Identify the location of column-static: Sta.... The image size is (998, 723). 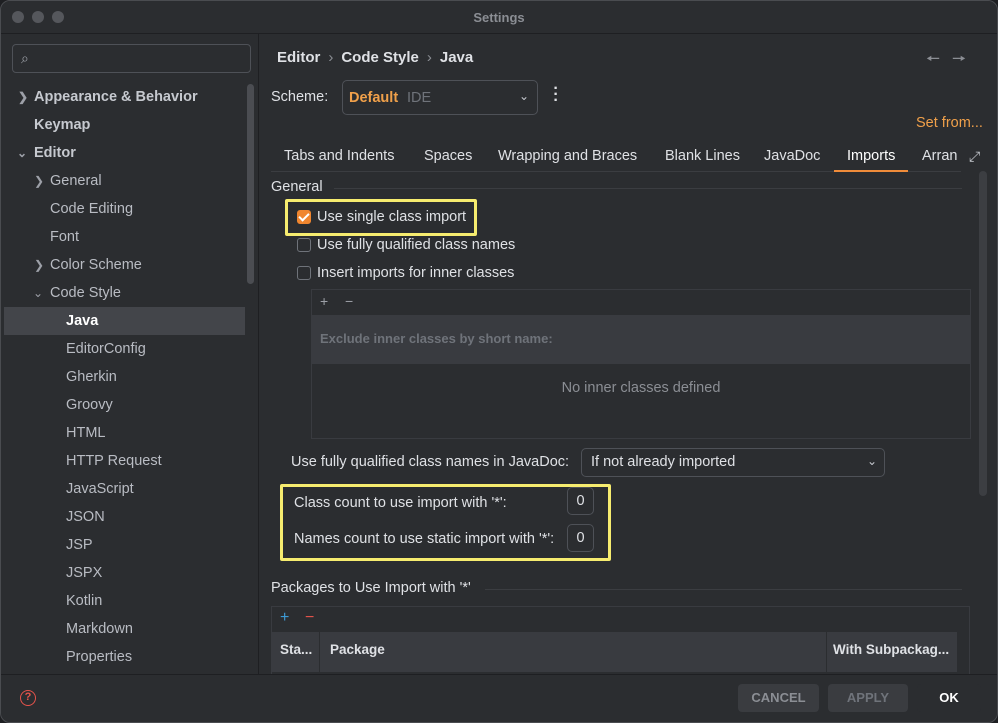
(296, 649).